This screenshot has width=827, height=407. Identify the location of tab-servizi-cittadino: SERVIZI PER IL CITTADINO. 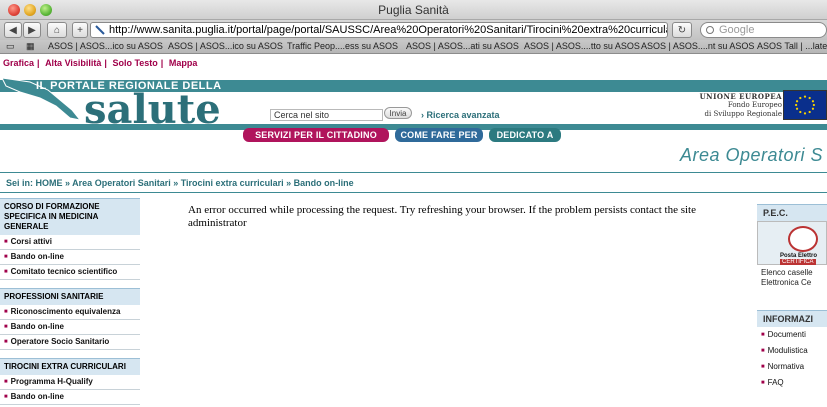
(316, 135).